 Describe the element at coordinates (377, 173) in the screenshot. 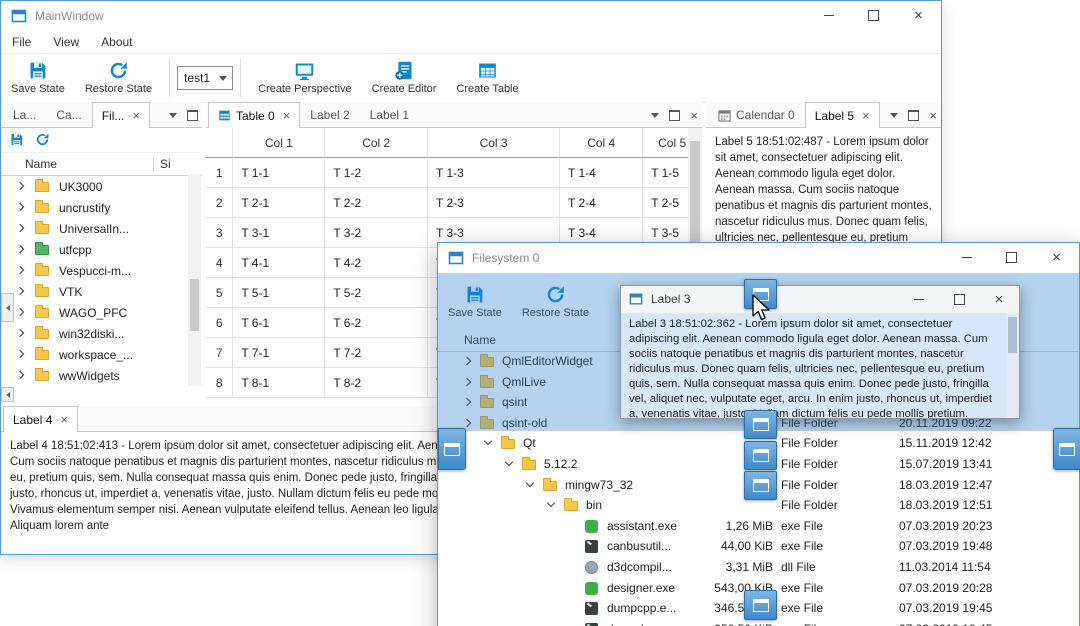

I see `table-cell: T 1-2` at that location.